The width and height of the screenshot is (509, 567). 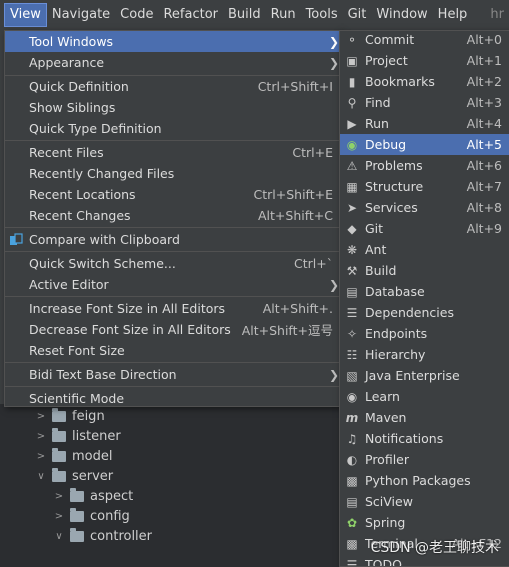 What do you see at coordinates (424, 123) in the screenshot?
I see `tool-window-run: ▶RunAlt+4` at bounding box center [424, 123].